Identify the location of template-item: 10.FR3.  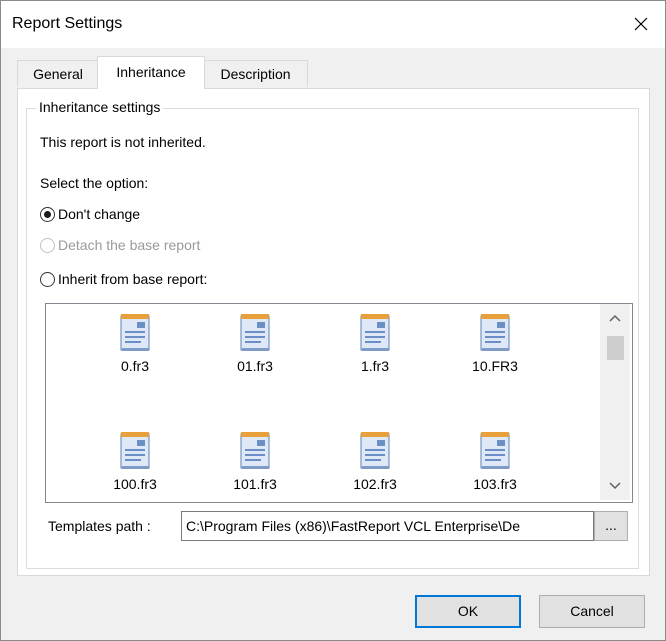
(495, 343).